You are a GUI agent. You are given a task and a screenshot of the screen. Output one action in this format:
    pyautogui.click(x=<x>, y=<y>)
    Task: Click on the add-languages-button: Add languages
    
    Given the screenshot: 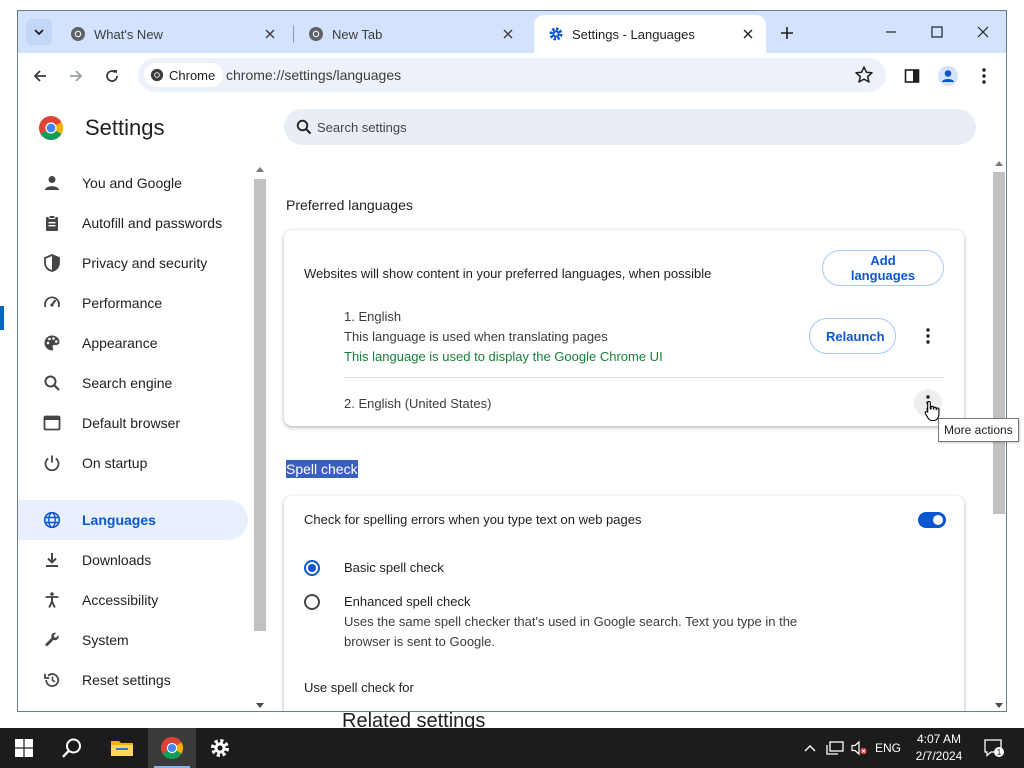 What is the action you would take?
    pyautogui.click(x=883, y=268)
    